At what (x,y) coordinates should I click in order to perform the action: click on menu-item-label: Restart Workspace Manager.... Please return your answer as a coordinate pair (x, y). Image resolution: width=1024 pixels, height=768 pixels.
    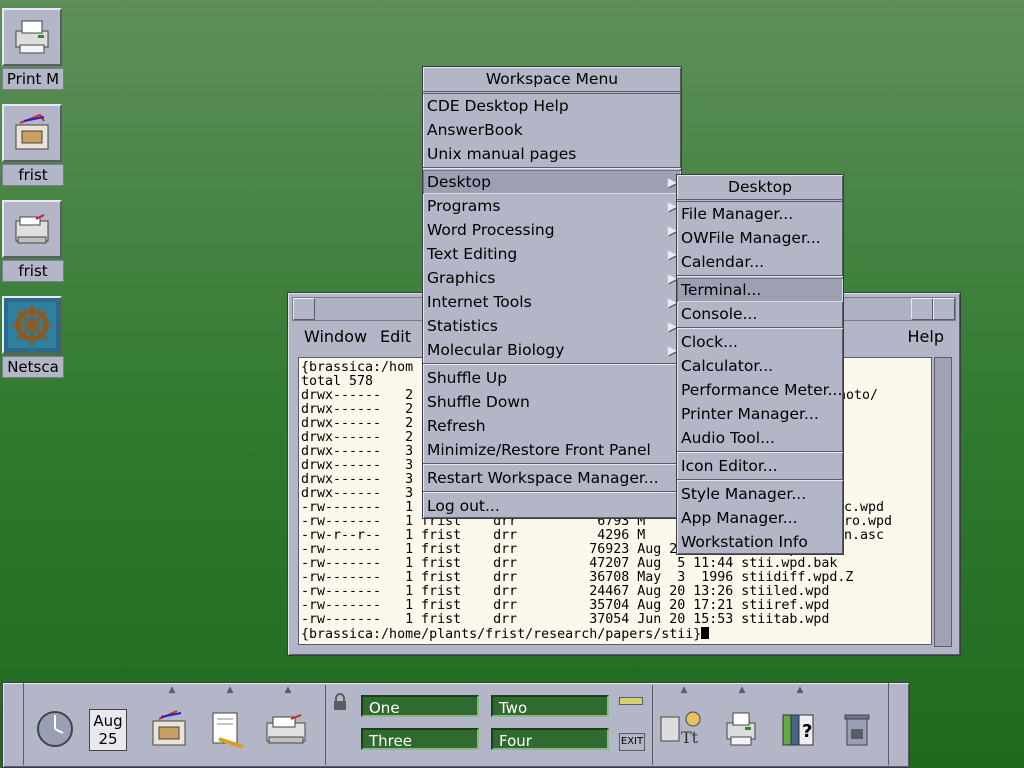
    Looking at the image, I should click on (543, 478).